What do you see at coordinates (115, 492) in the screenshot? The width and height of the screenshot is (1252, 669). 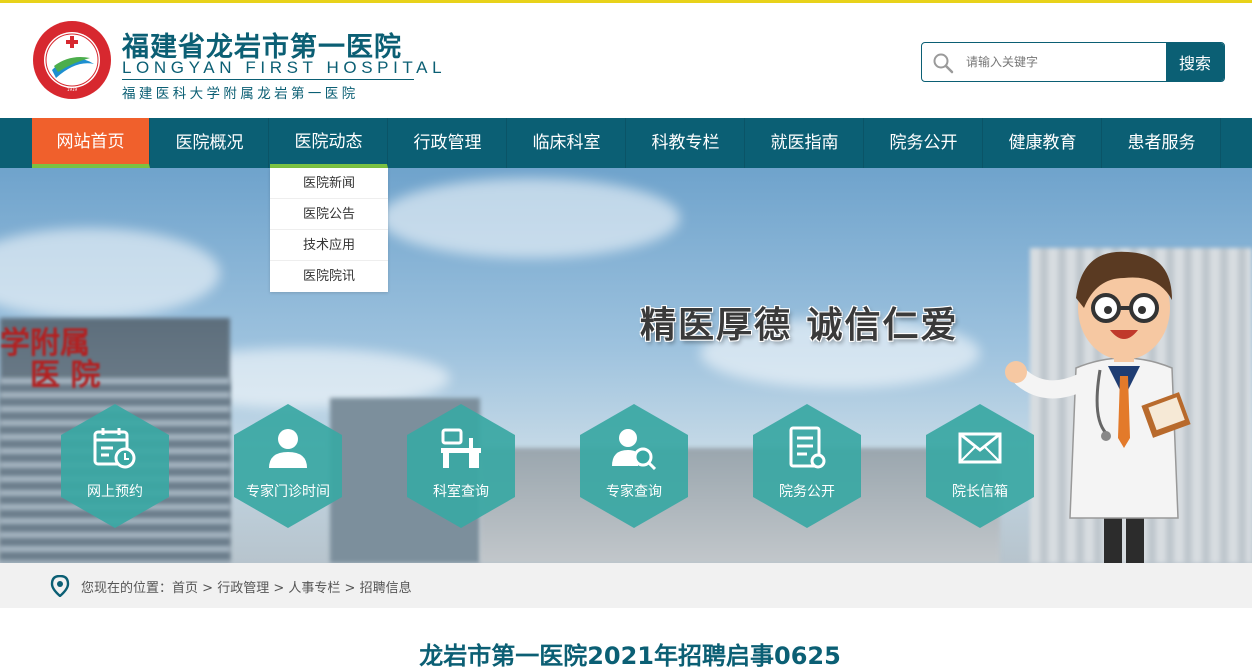 I see `quick-link-label: 网上预约` at bounding box center [115, 492].